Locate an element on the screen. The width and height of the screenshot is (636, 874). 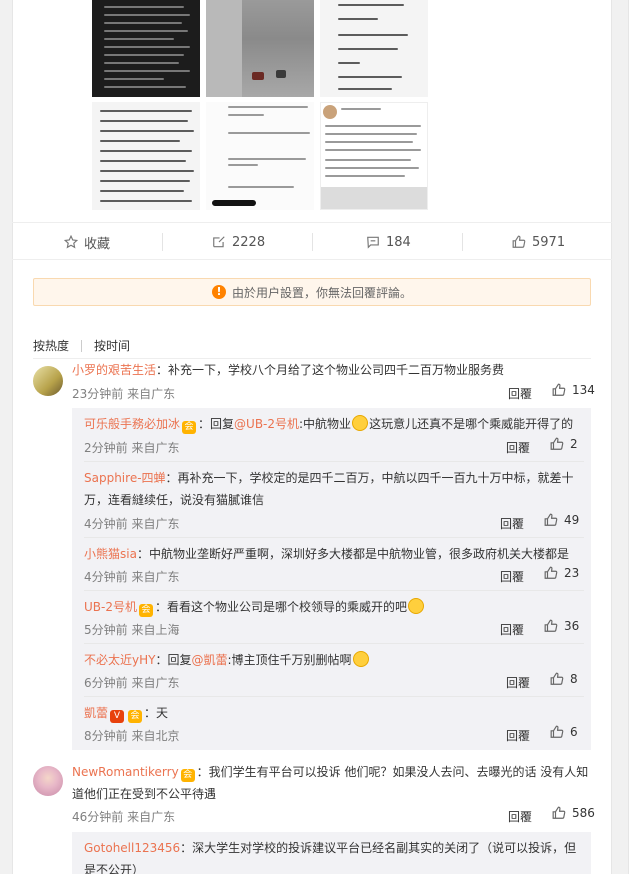
reply-text: UB-2号机会：看看这个物业公司是哪个校领导的乘威开的吧 is located at coordinates (334, 607).